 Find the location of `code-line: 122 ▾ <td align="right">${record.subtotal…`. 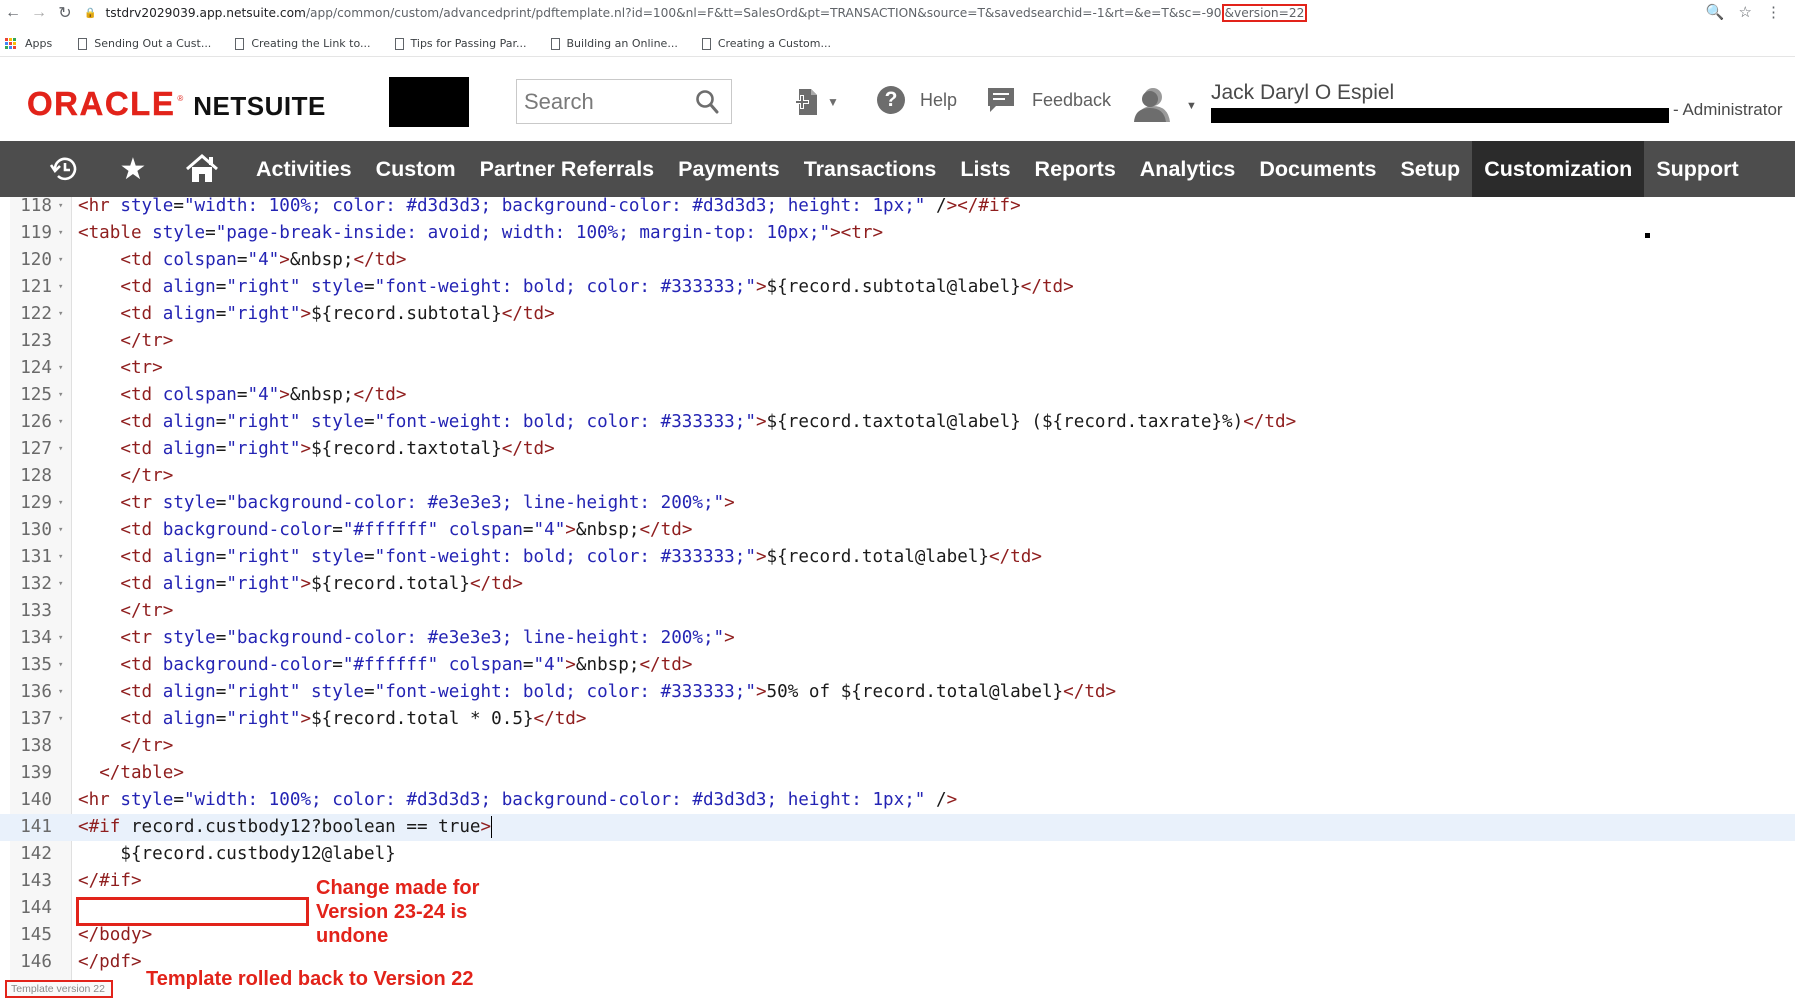

code-line: 122 ▾ <td align="right">${record.subtotal… is located at coordinates (897, 314).